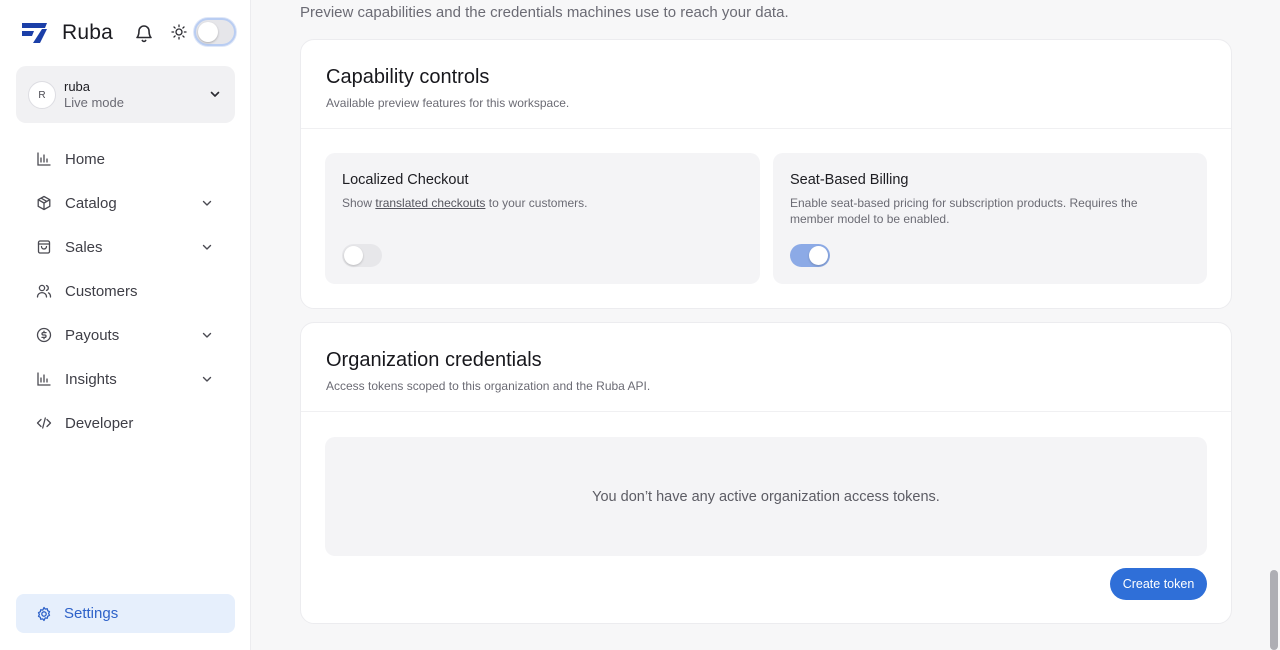 The width and height of the screenshot is (1280, 650). I want to click on sidebar-item-home: Home, so click(125, 159).